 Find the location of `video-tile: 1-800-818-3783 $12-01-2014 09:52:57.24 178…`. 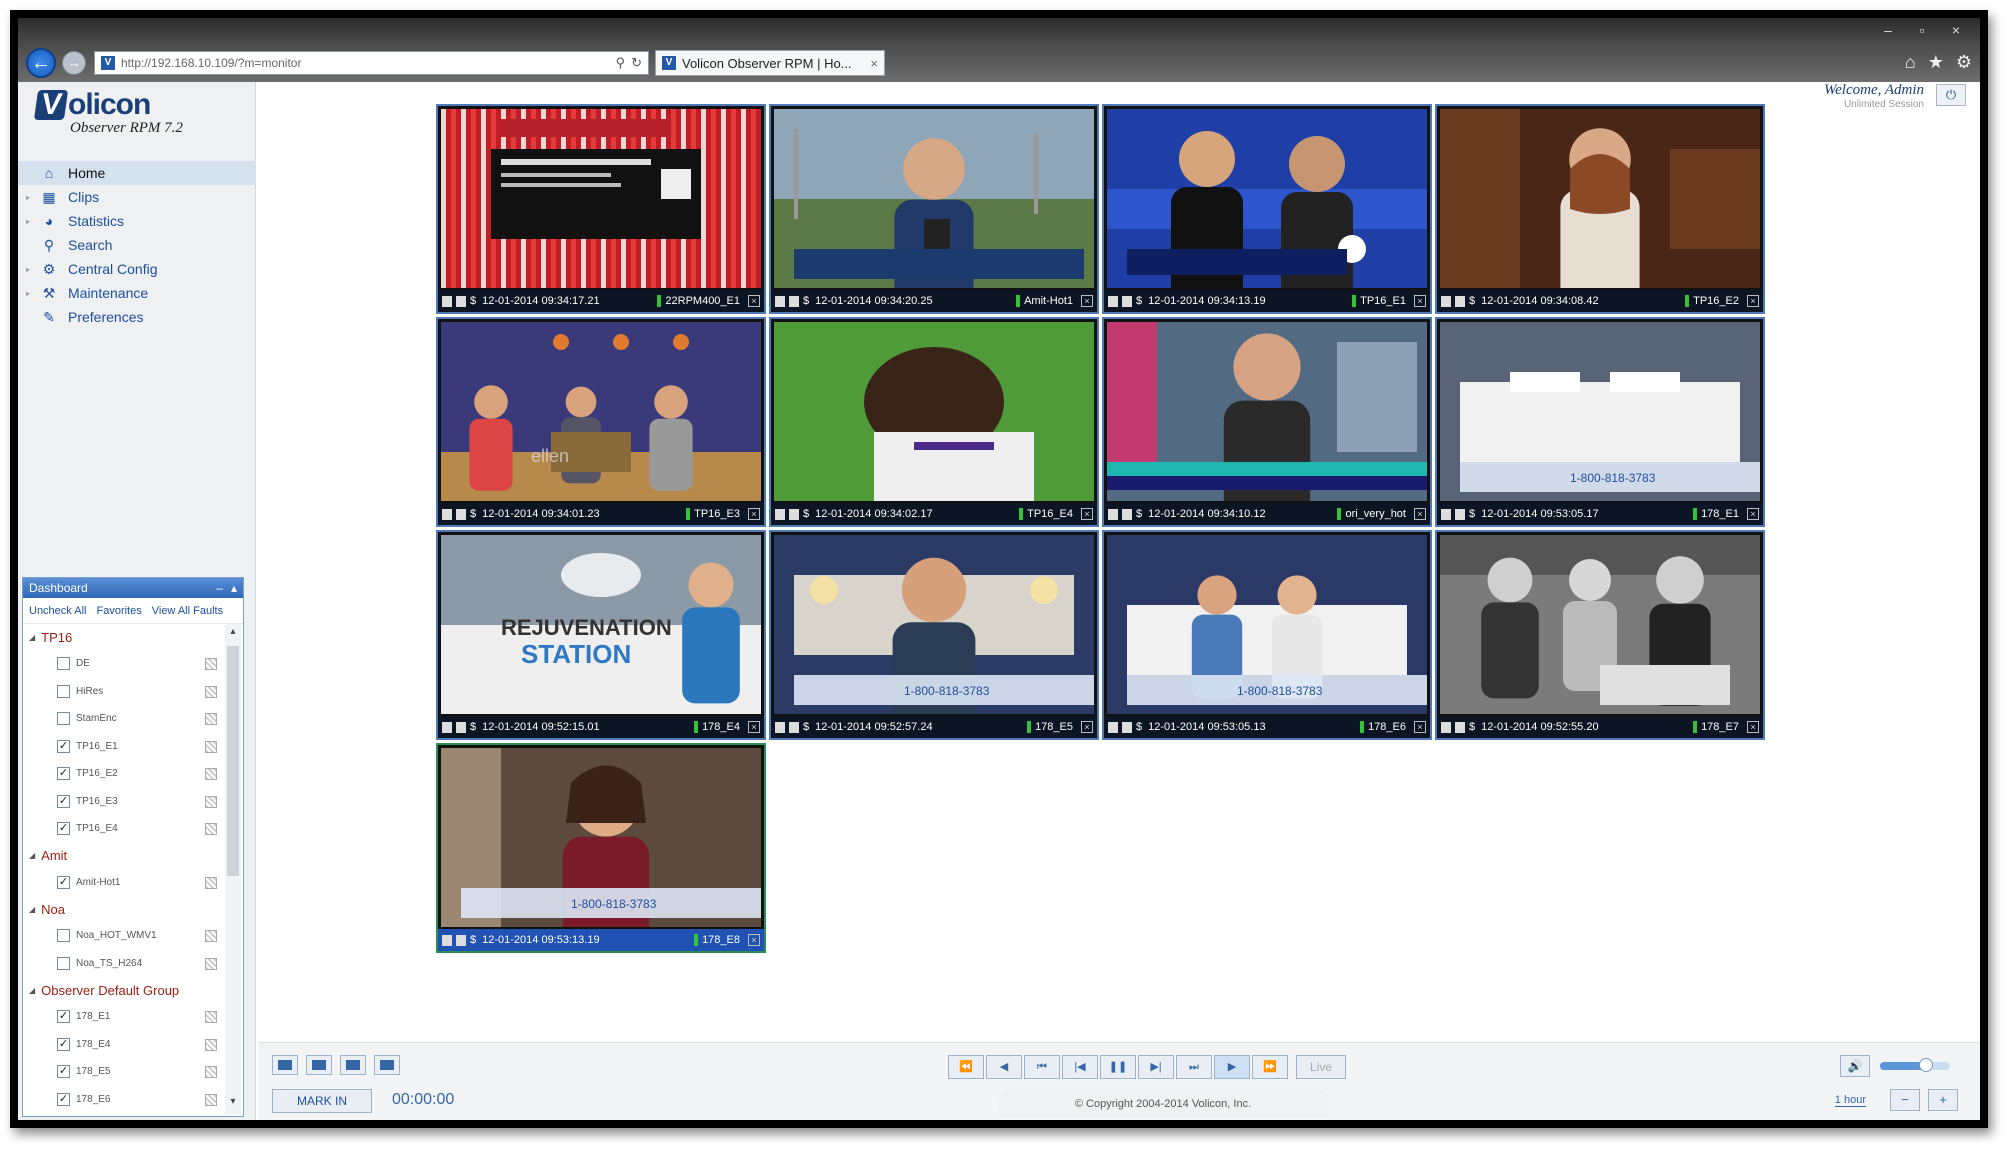

video-tile: 1-800-818-3783 $12-01-2014 09:52:57.24 178… is located at coordinates (934, 635).